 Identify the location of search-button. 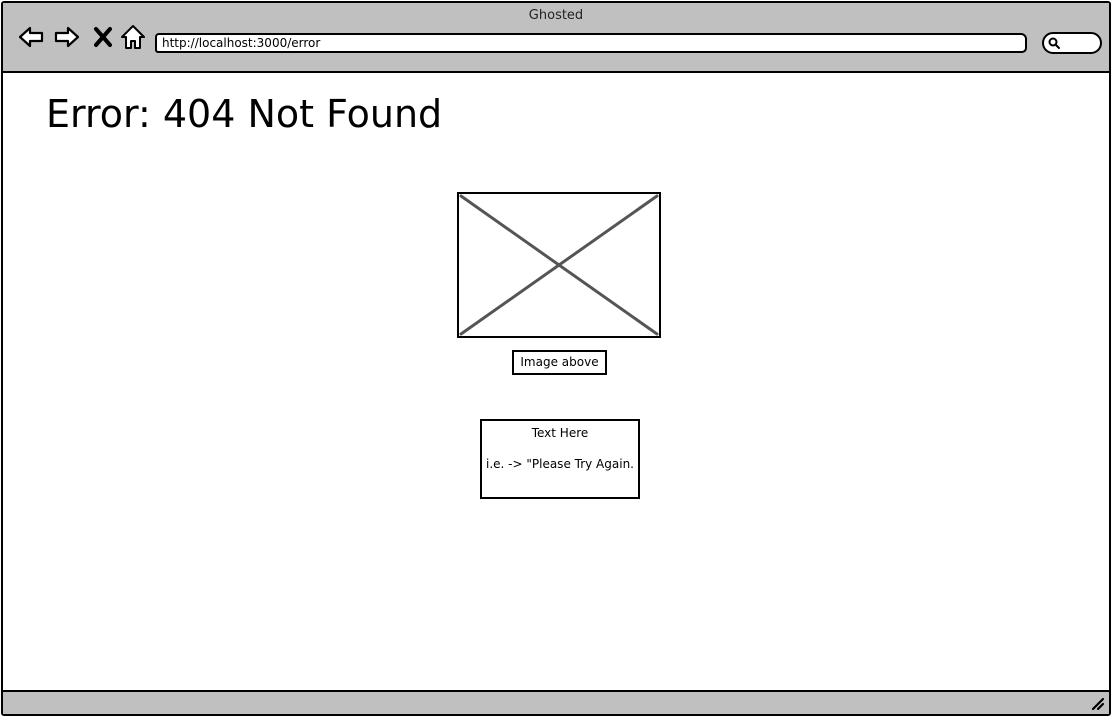
(1072, 43).